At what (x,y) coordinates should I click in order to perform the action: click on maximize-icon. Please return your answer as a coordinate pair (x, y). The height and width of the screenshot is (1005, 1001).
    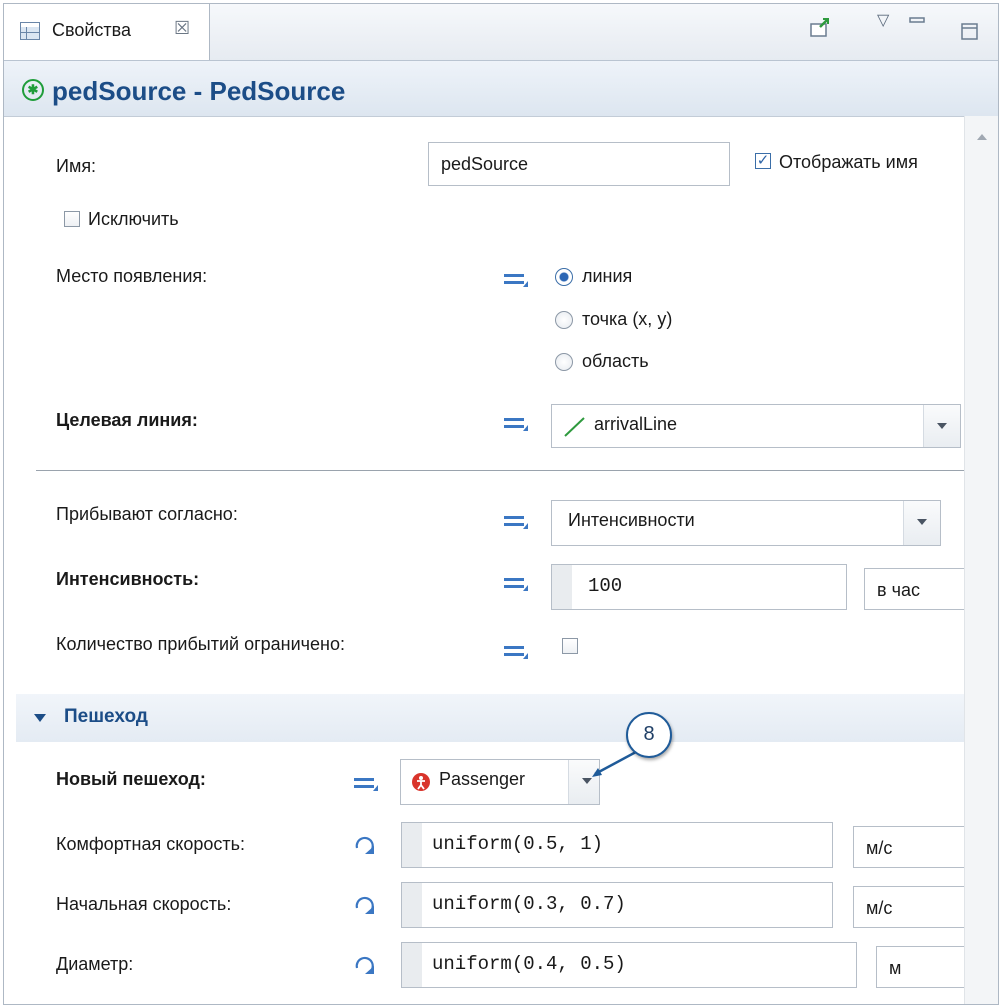
    Looking at the image, I should click on (970, 35).